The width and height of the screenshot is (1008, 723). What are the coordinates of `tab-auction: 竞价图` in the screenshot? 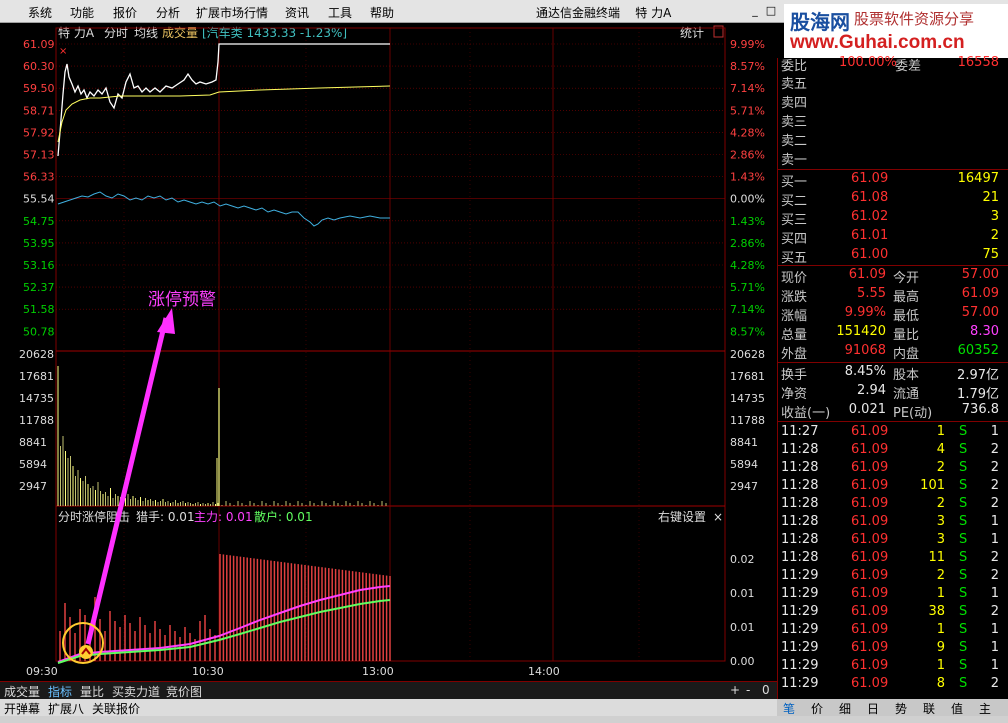 It's located at (184, 691).